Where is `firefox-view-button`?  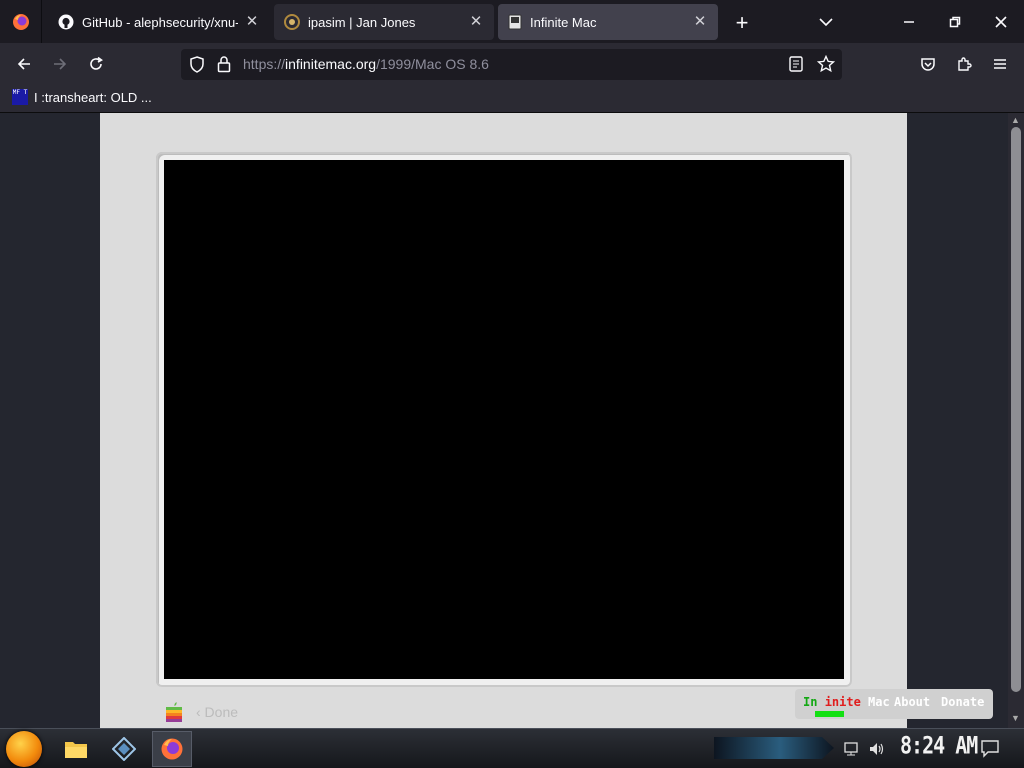
firefox-view-button is located at coordinates (21, 21).